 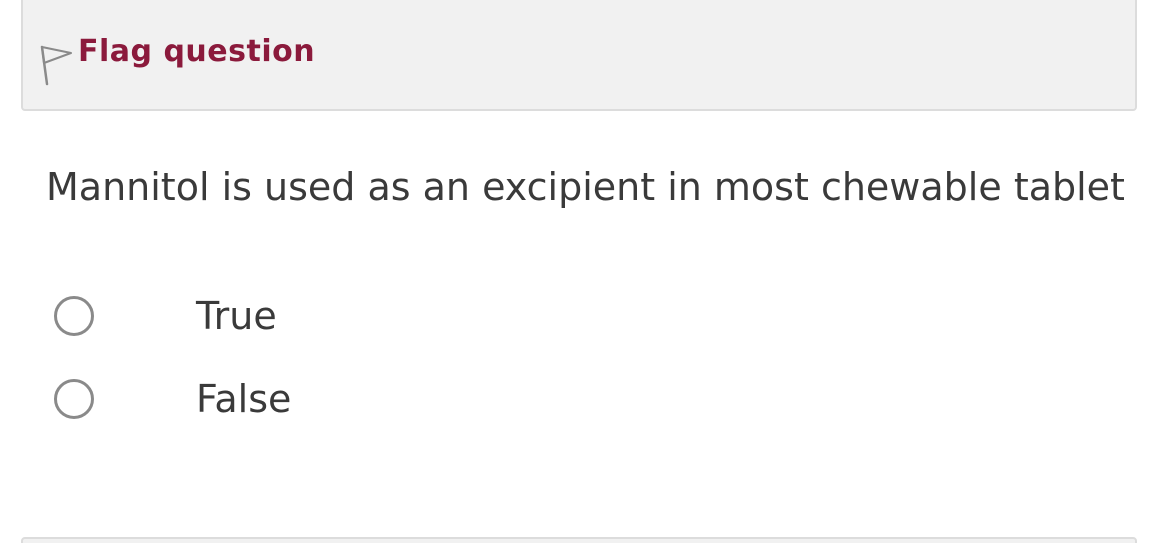 I want to click on answer-label-true: True, so click(x=236, y=316).